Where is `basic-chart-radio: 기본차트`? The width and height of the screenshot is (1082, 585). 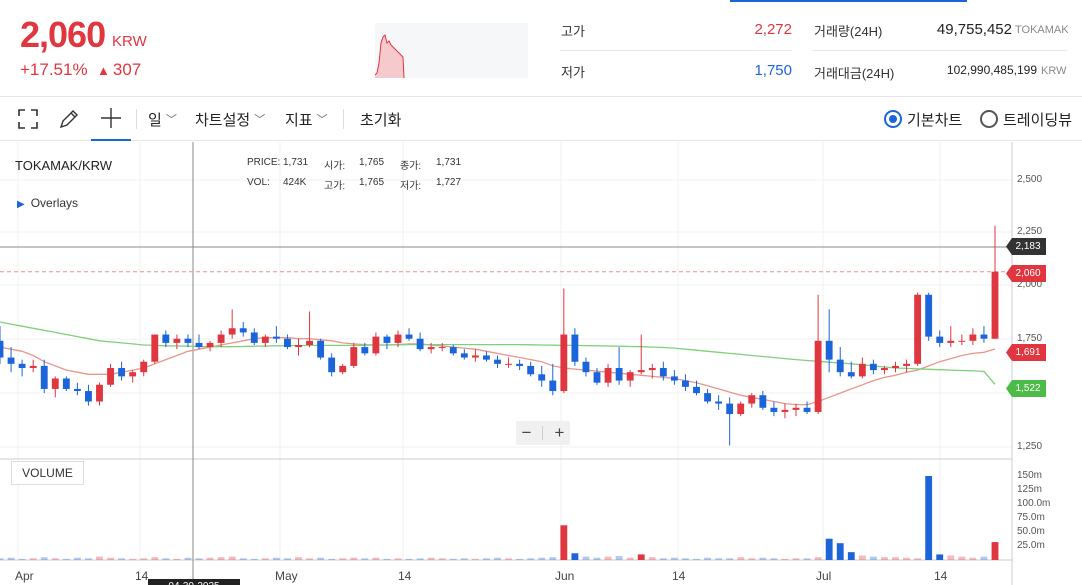
basic-chart-radio: 기본차트 is located at coordinates (923, 119).